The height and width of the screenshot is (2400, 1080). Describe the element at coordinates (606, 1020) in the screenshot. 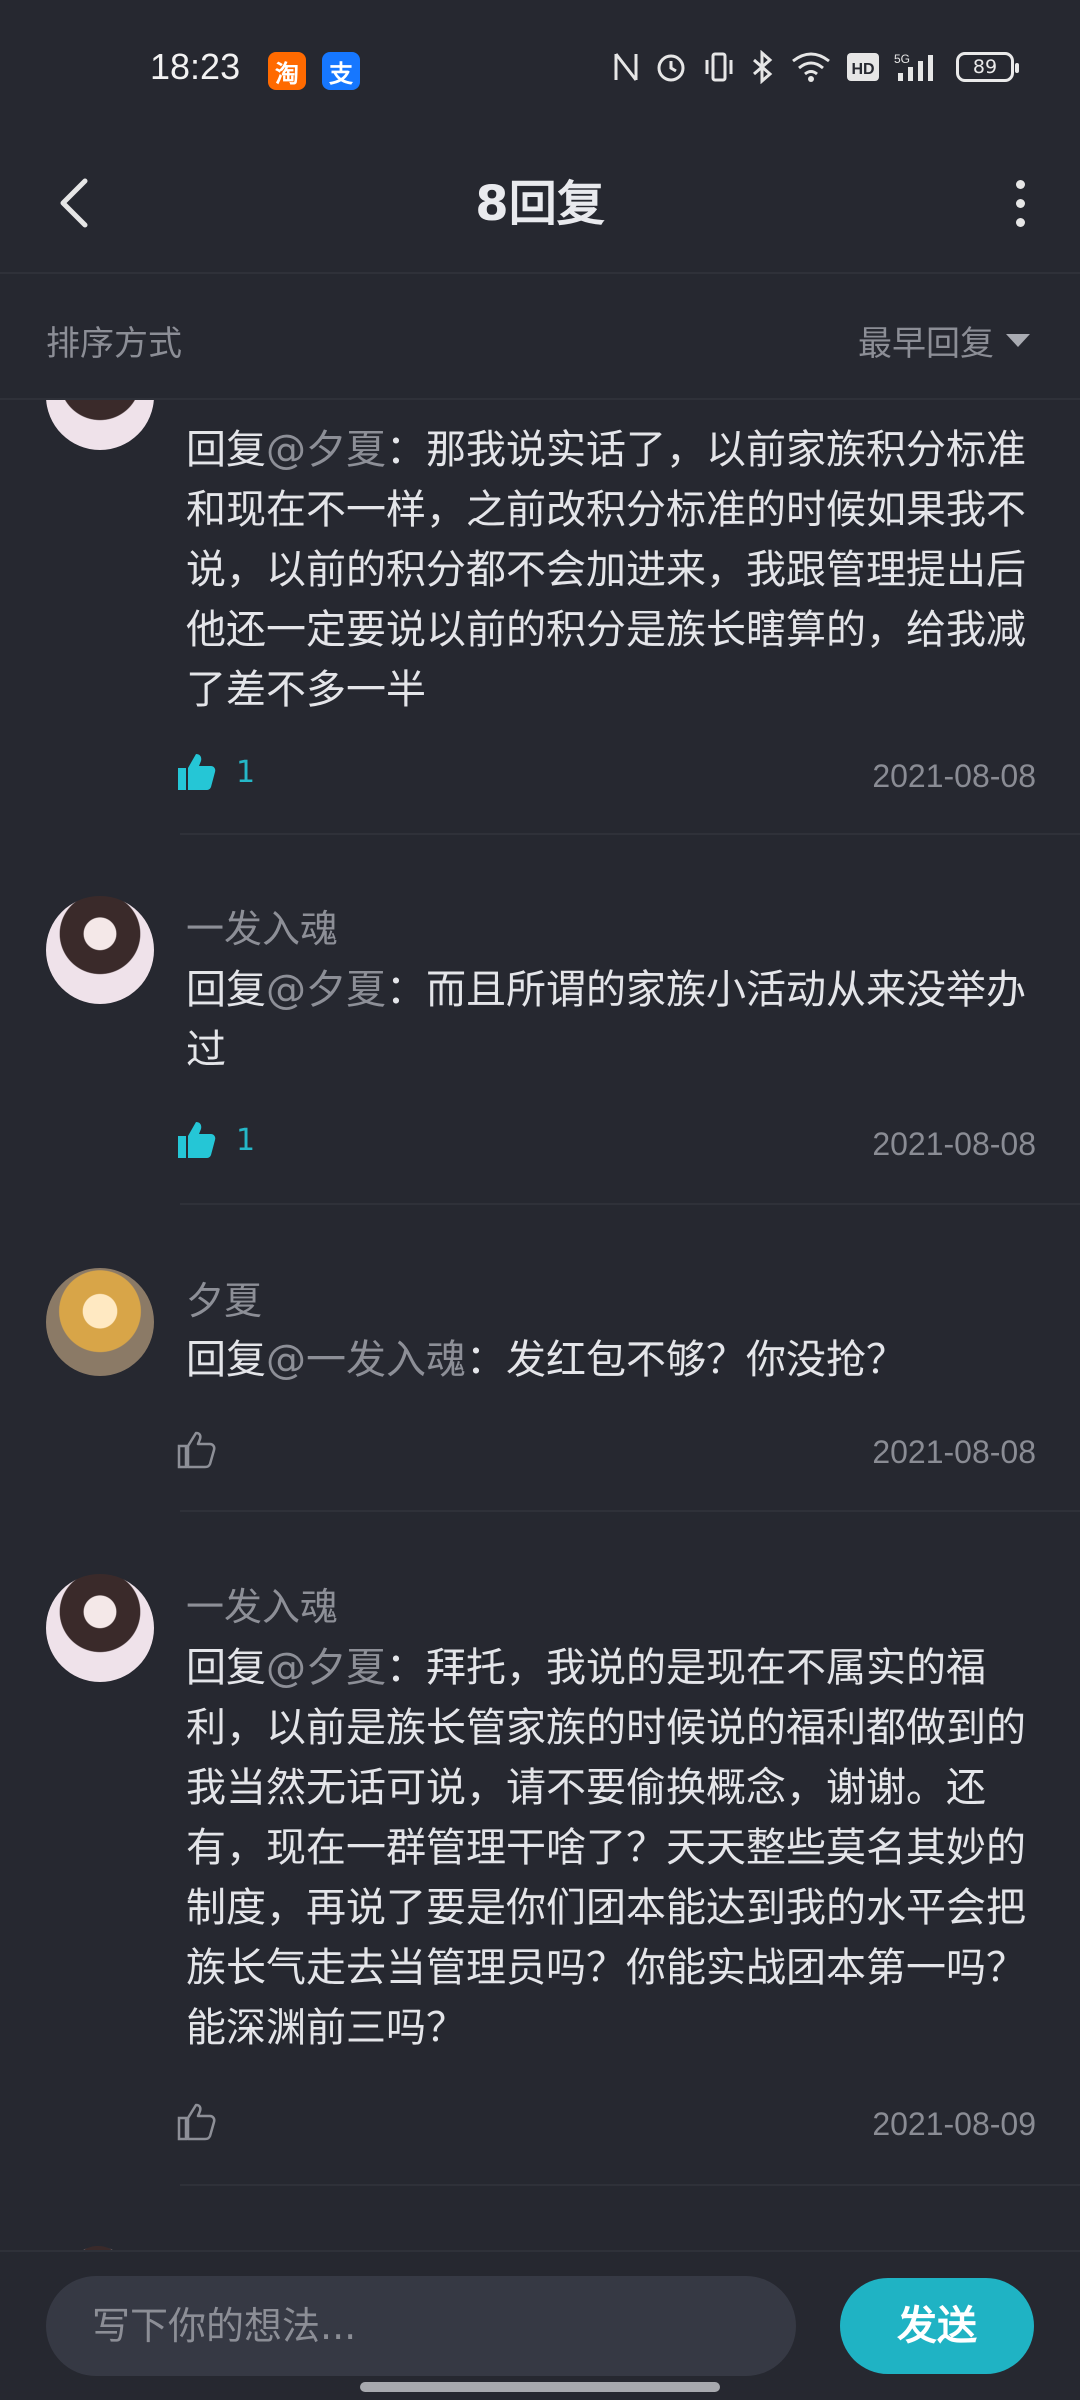

I see `reply-content: 回复@夕夏：而且所谓的家族小活动从来没举办过` at that location.